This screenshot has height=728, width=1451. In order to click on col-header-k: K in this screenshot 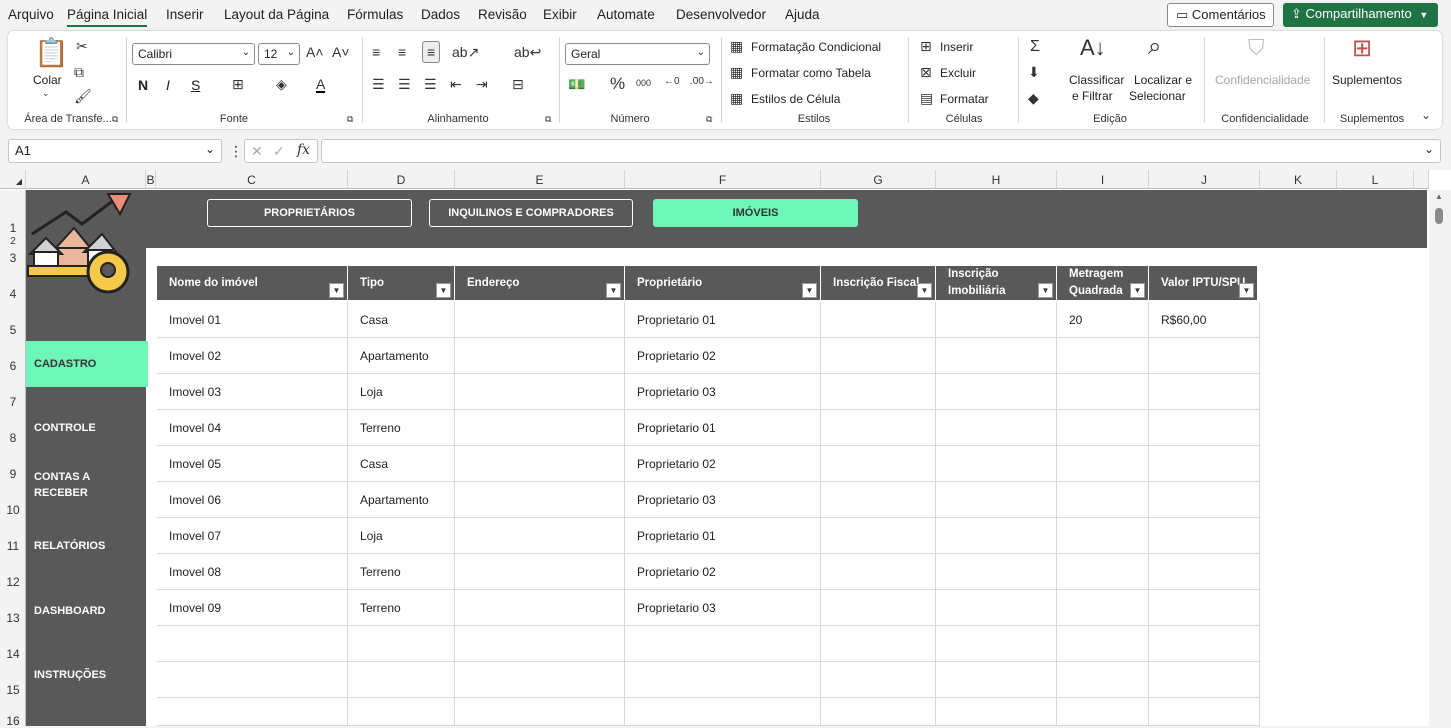, I will do `click(1298, 179)`.